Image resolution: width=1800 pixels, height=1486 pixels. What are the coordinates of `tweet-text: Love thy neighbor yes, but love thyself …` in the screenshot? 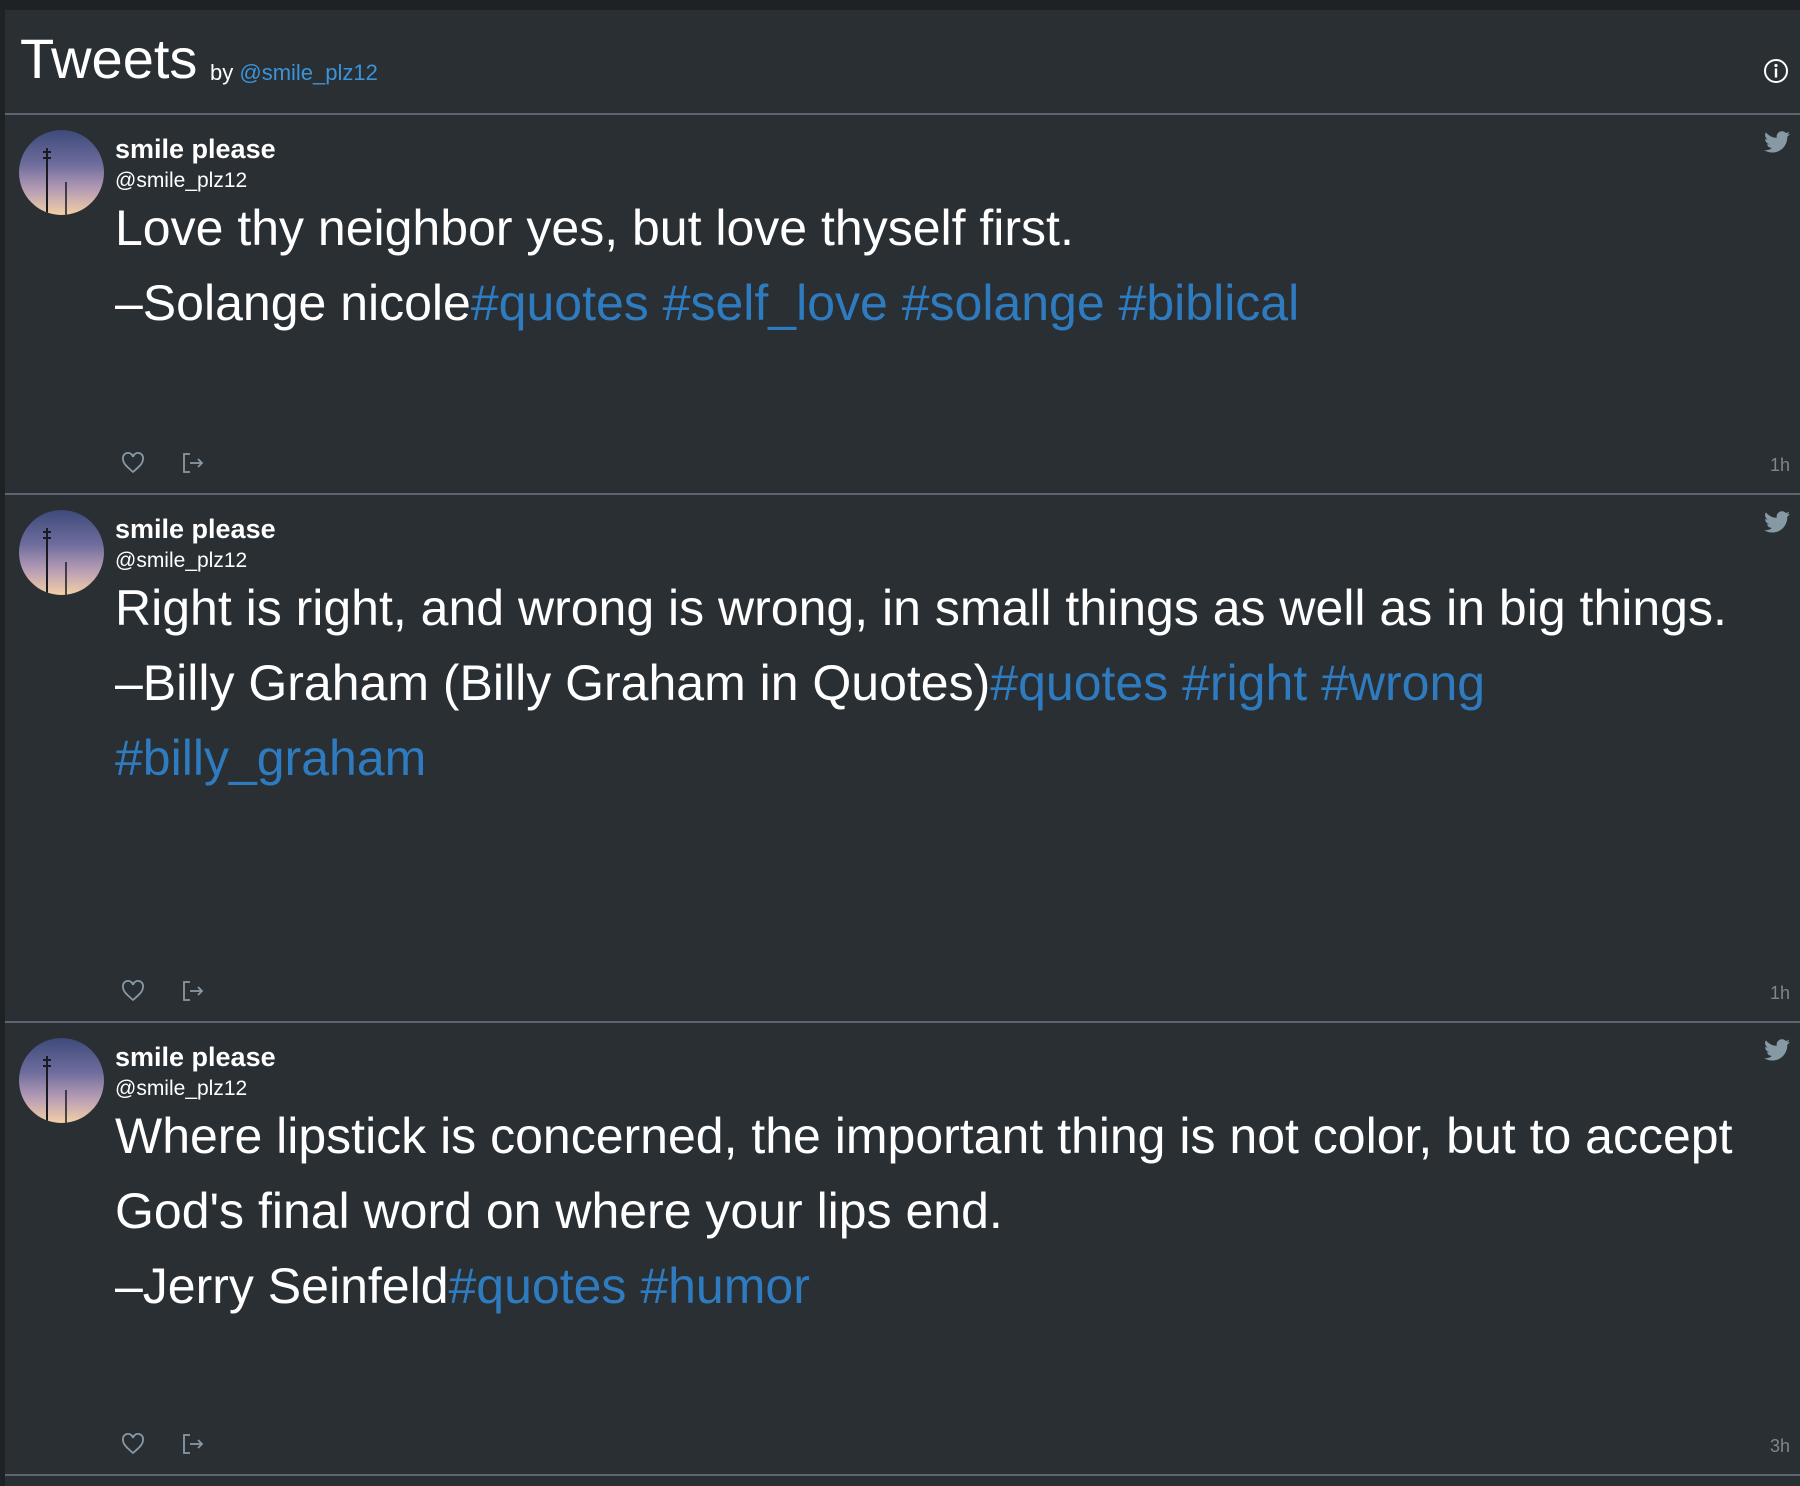 It's located at (935, 266).